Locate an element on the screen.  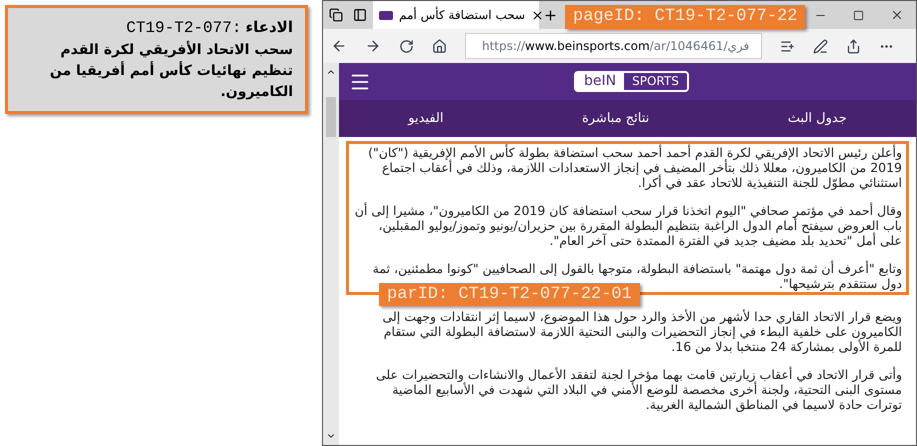
tab-title: سحب استضافة كأس أمم is located at coordinates (462, 15).